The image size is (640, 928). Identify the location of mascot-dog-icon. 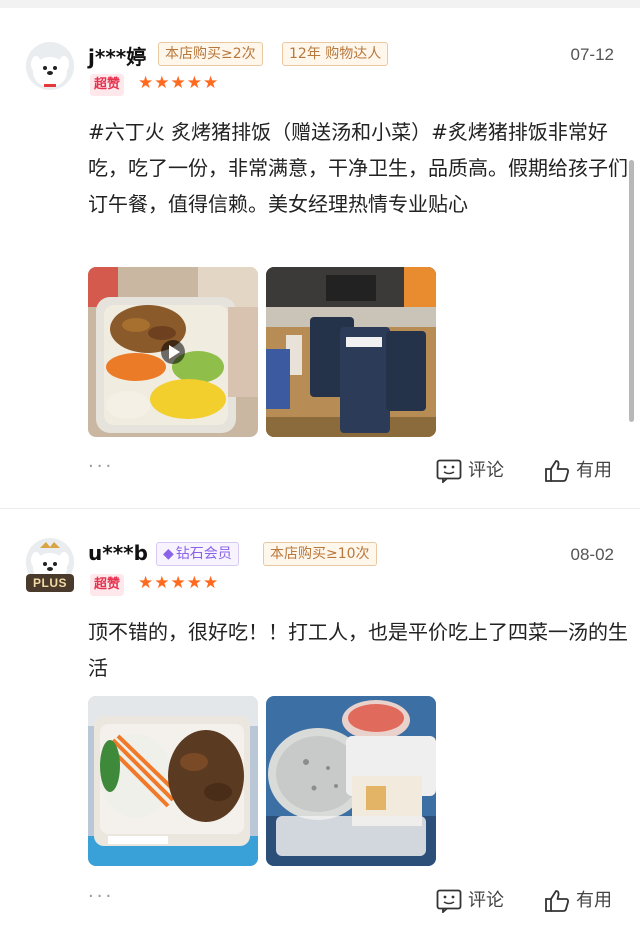
(50, 66).